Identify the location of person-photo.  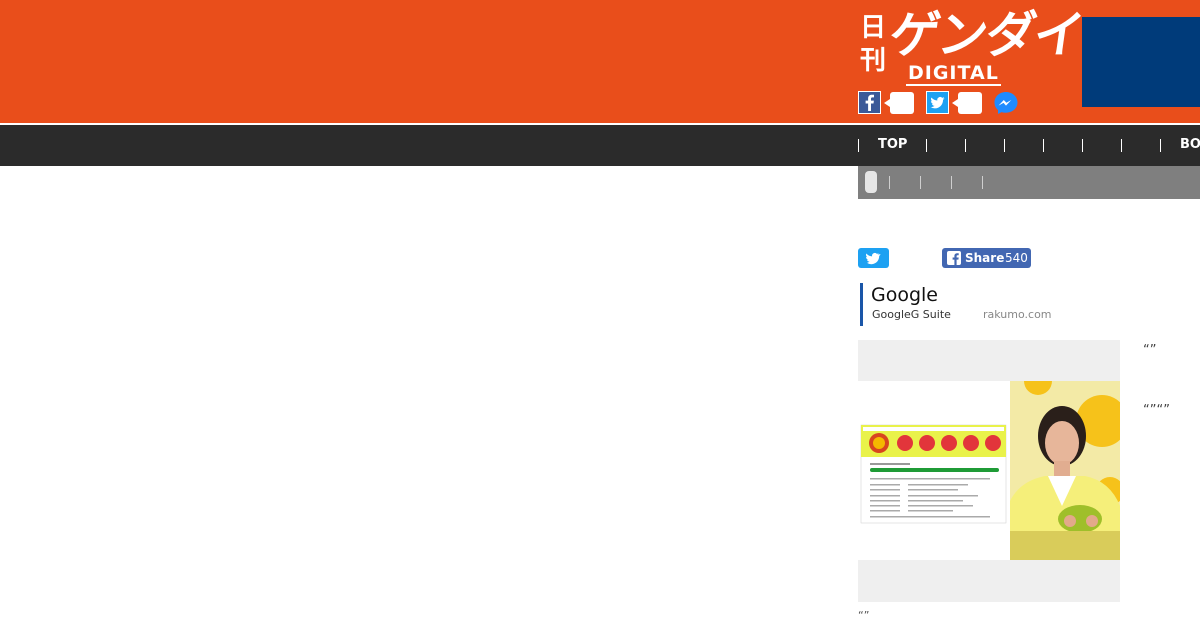
(1065, 470).